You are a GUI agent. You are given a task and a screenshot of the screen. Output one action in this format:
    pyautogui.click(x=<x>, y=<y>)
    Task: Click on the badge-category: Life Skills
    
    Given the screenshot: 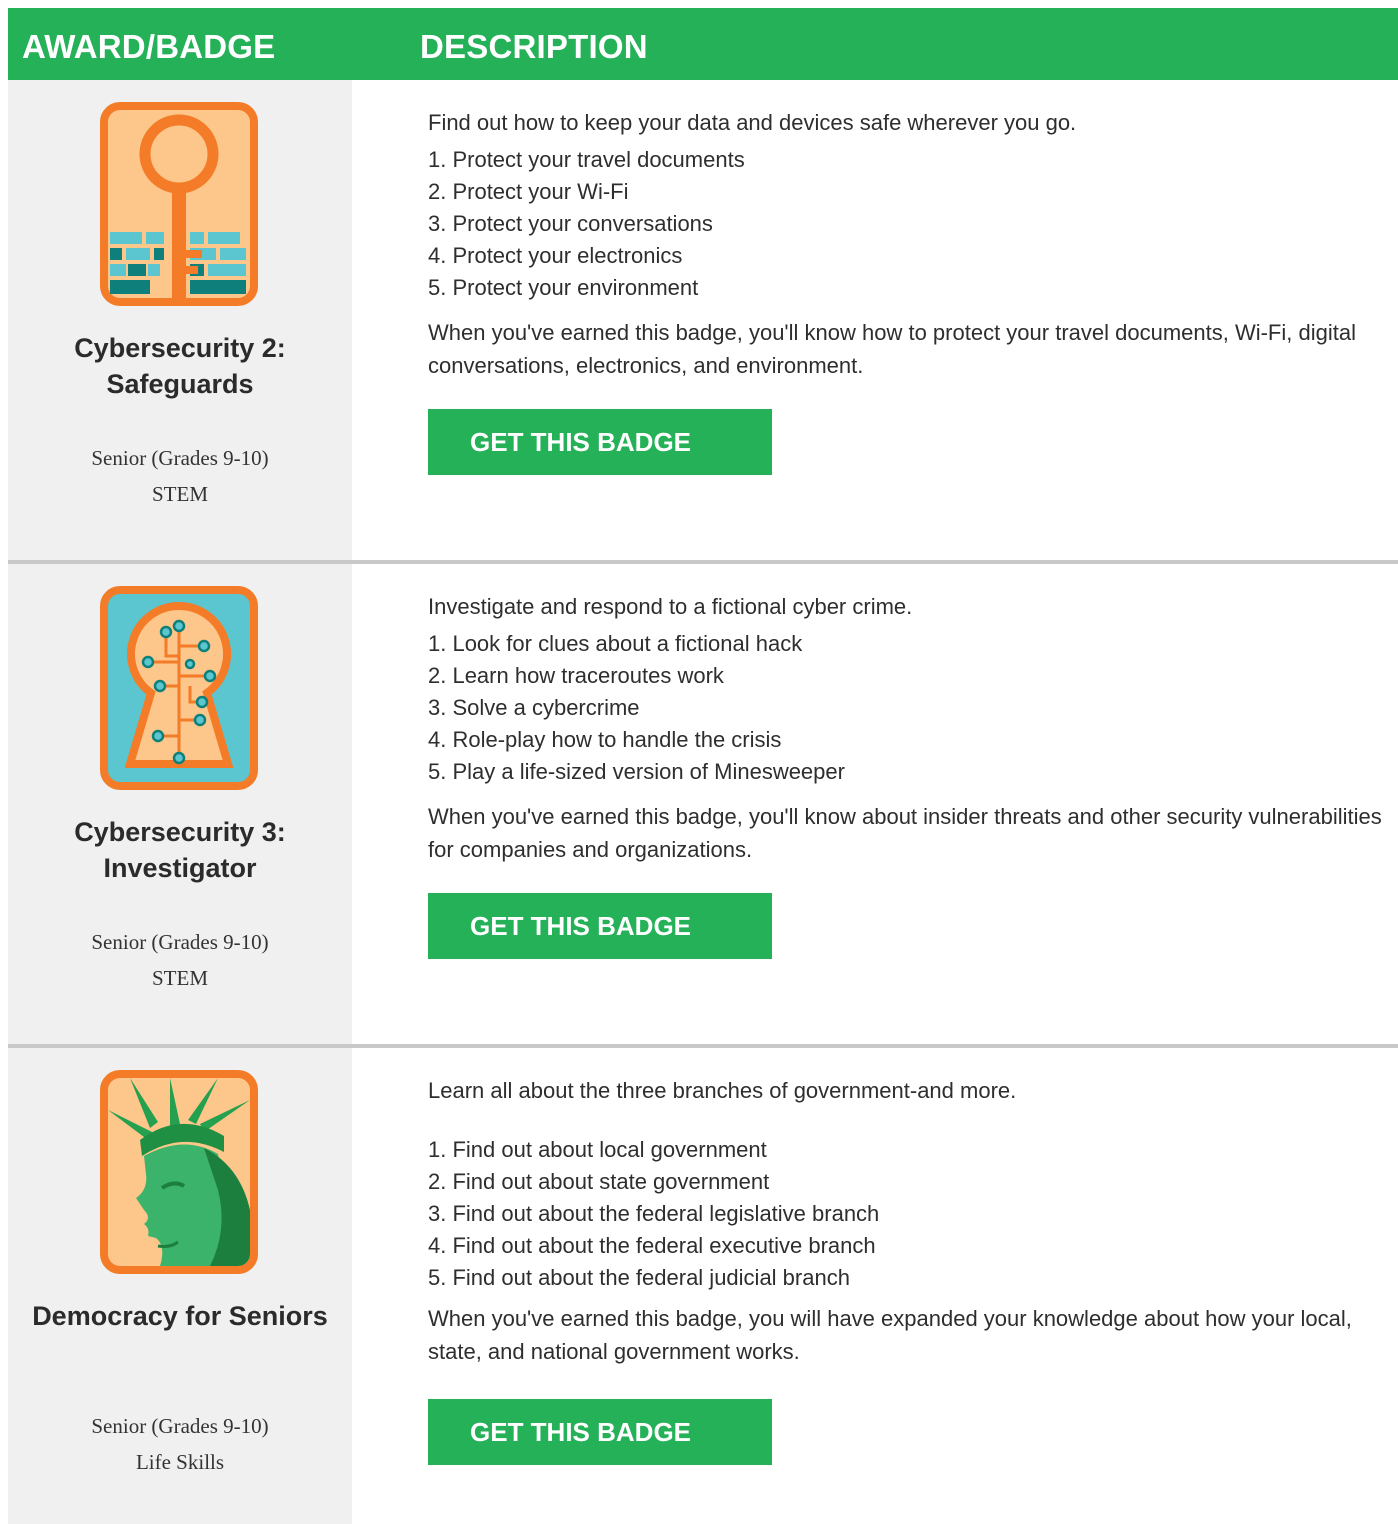 What is the action you would take?
    pyautogui.click(x=180, y=1462)
    